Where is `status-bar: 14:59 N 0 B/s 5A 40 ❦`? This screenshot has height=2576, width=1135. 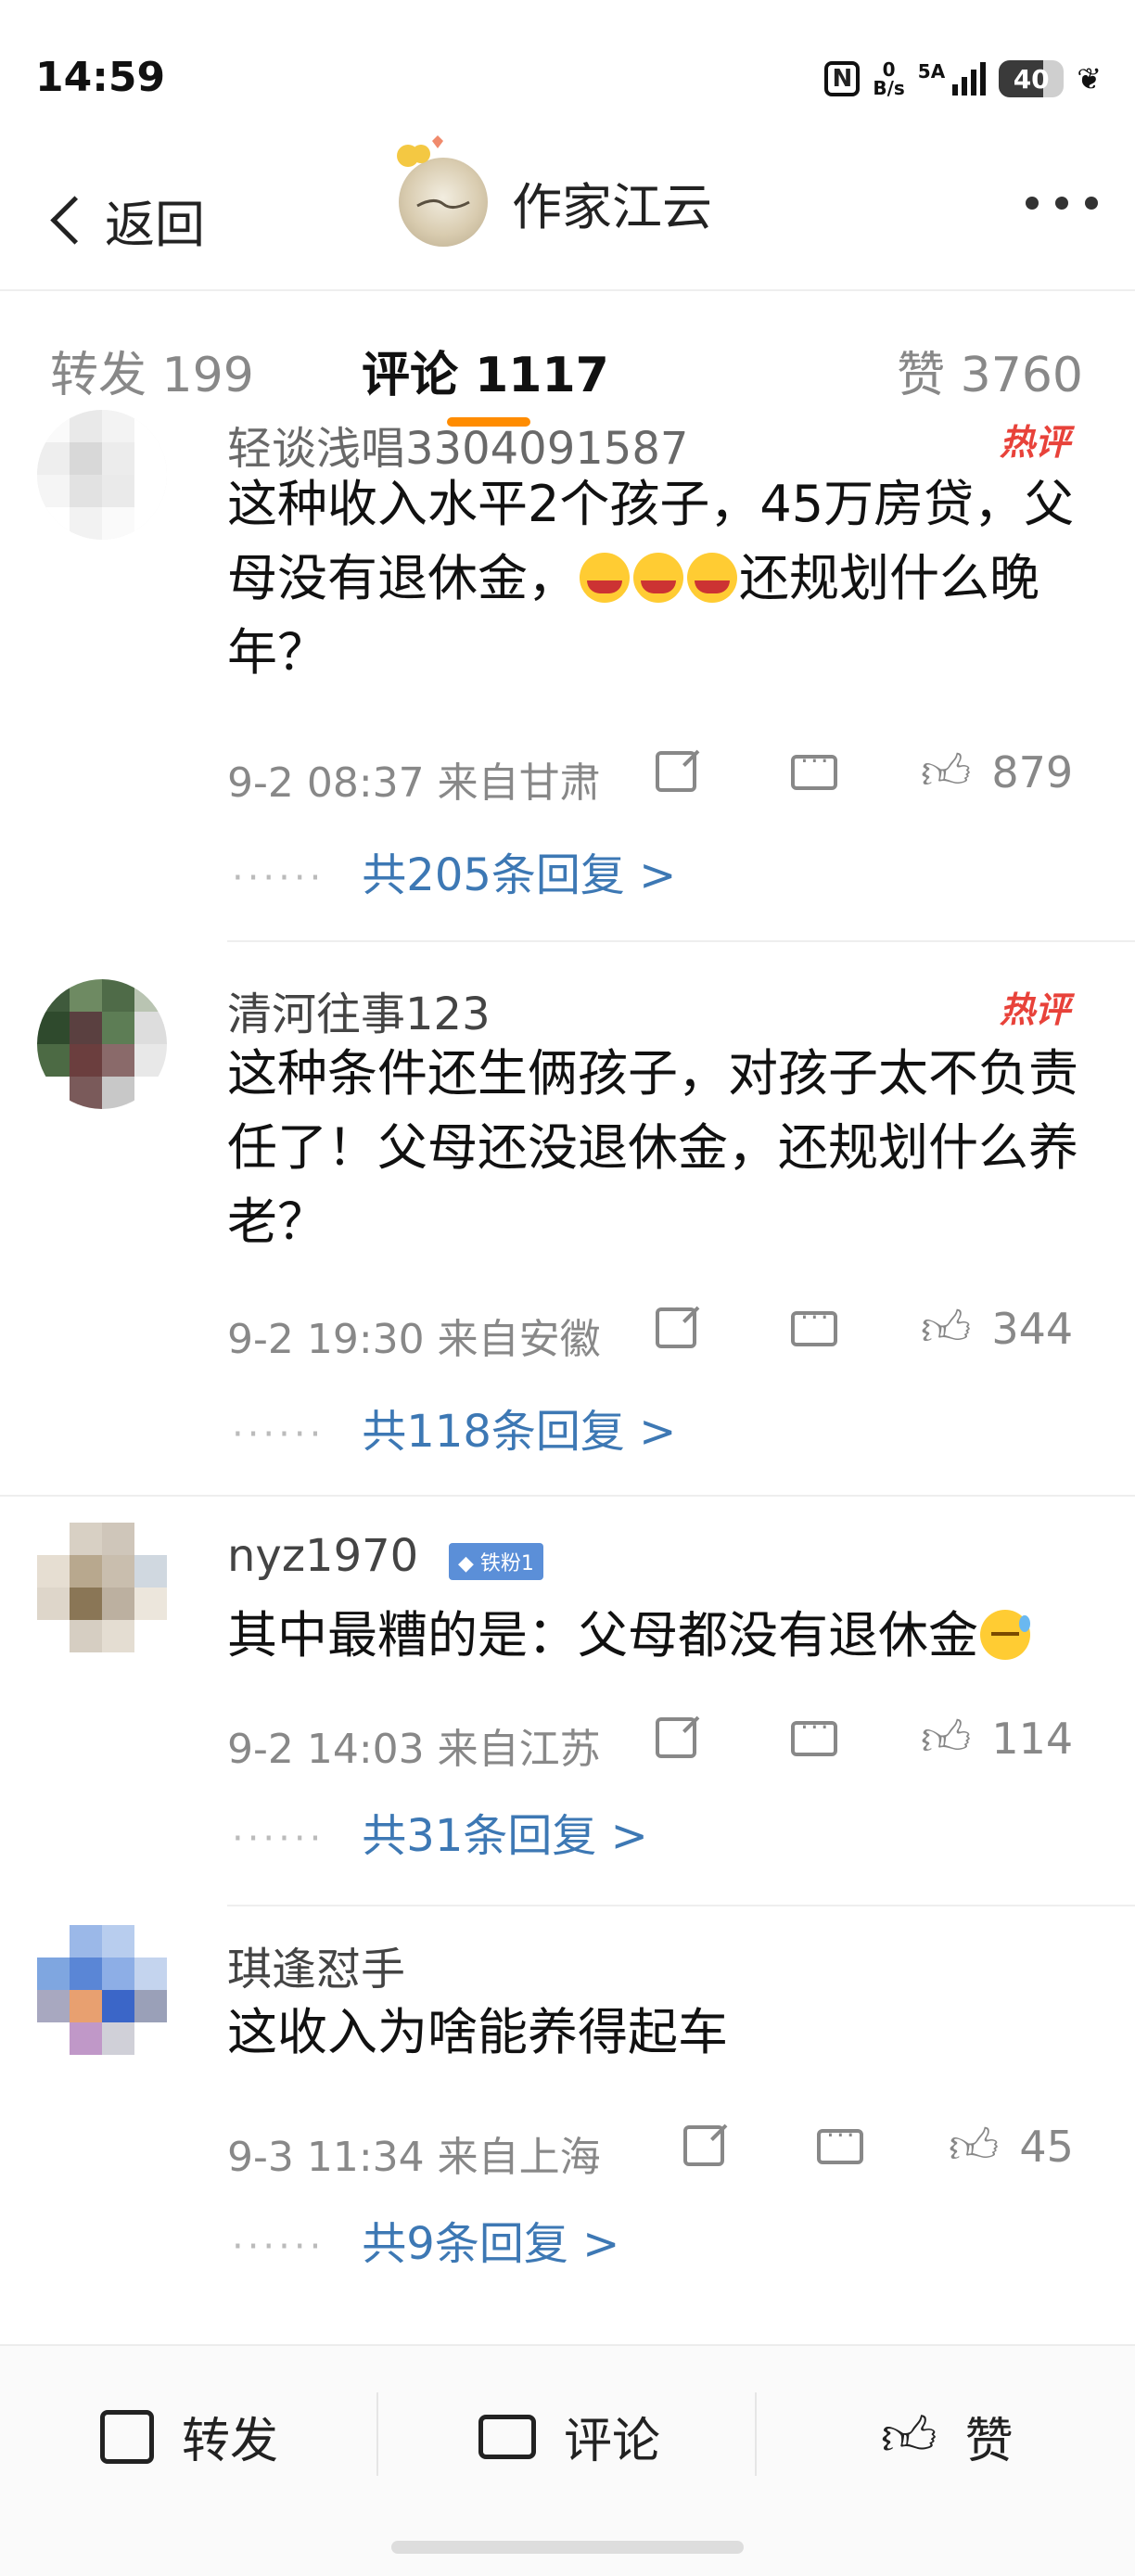
status-bar: 14:59 N 0 B/s 5A 40 ❦ is located at coordinates (567, 69).